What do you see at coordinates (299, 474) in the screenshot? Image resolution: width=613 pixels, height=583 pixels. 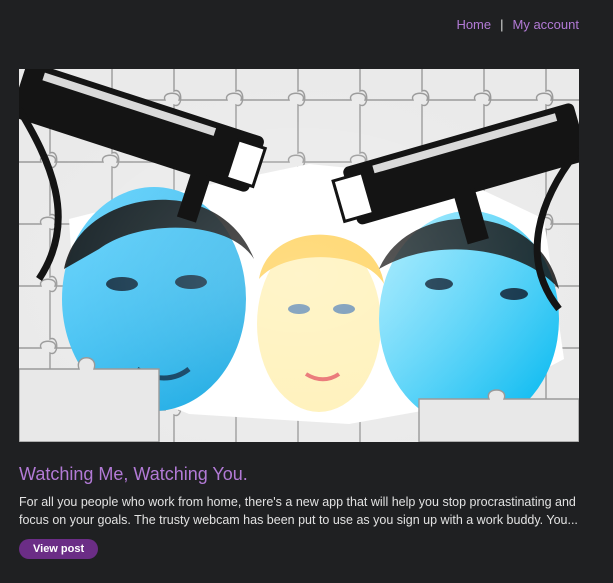 I see `post-title-link: Watching Me, Watching You.` at bounding box center [299, 474].